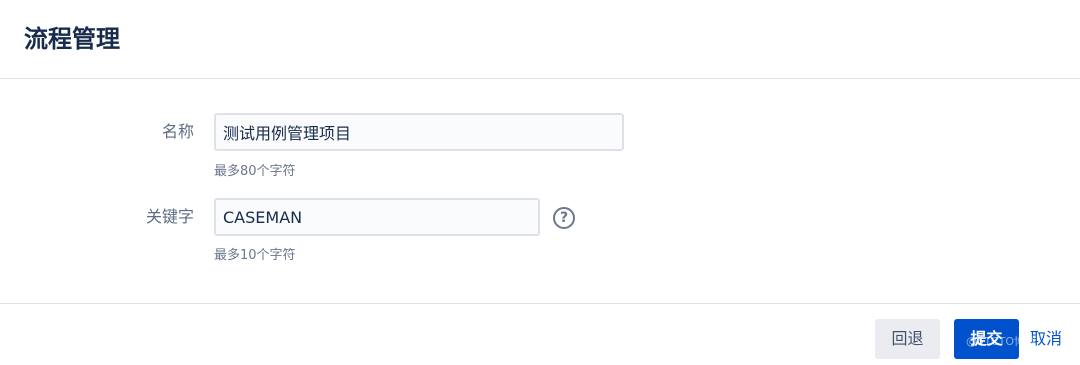 The width and height of the screenshot is (1080, 365). Describe the element at coordinates (1001, 341) in the screenshot. I see `watermark: @51CTO博客` at that location.